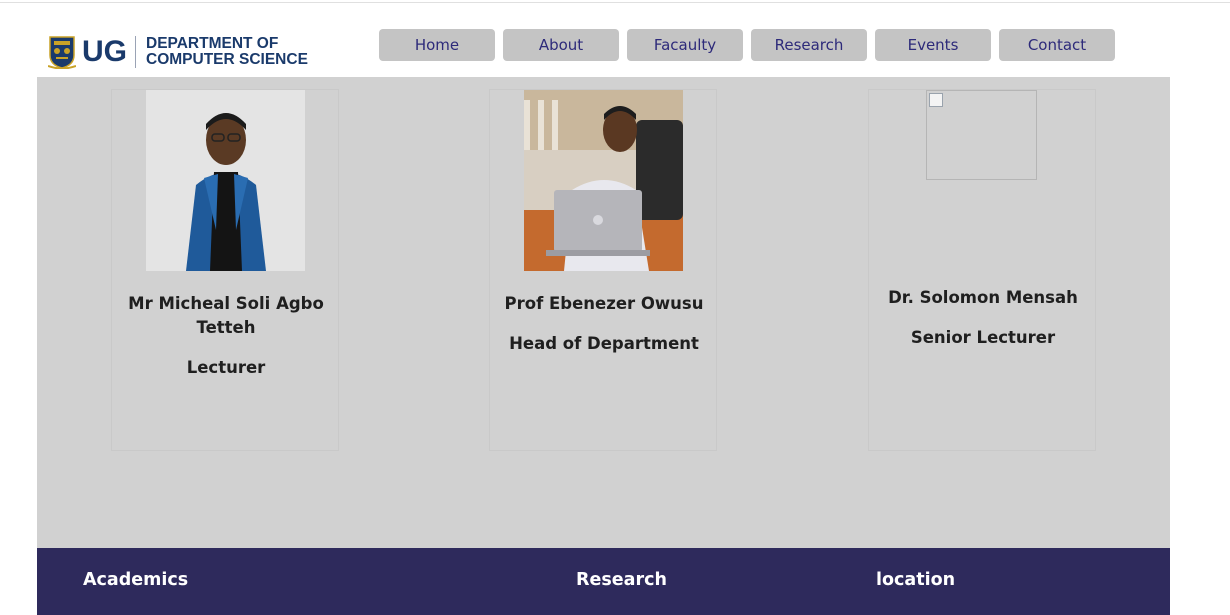 The height and width of the screenshot is (615, 1230). I want to click on faculty-name: Mr Micheal Soli Agbo Tetteh, so click(226, 315).